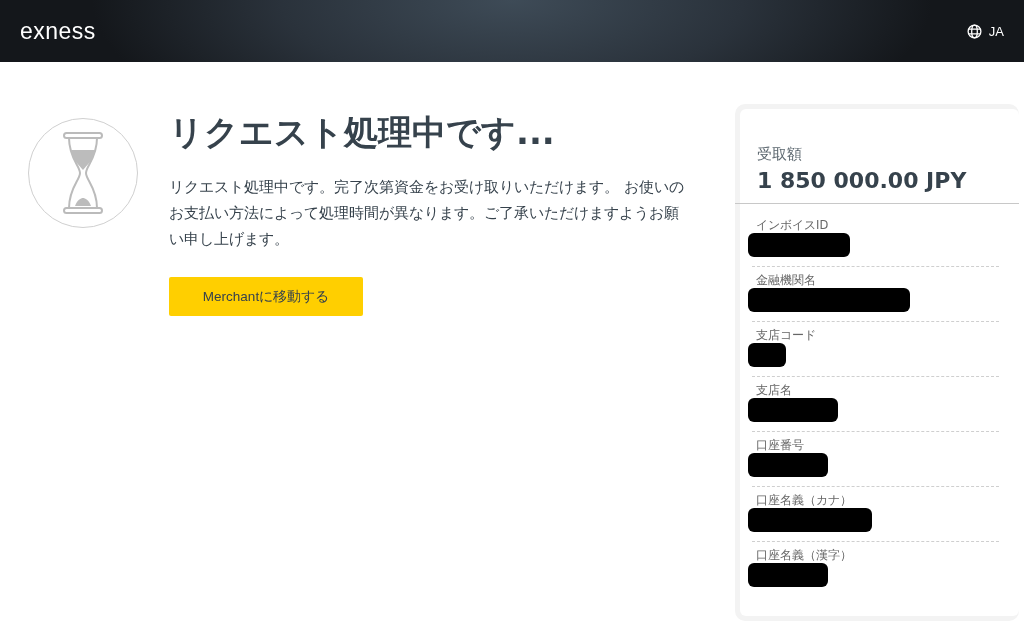 The width and height of the screenshot is (1024, 628). What do you see at coordinates (985, 31) in the screenshot?
I see `language-button: JA` at bounding box center [985, 31].